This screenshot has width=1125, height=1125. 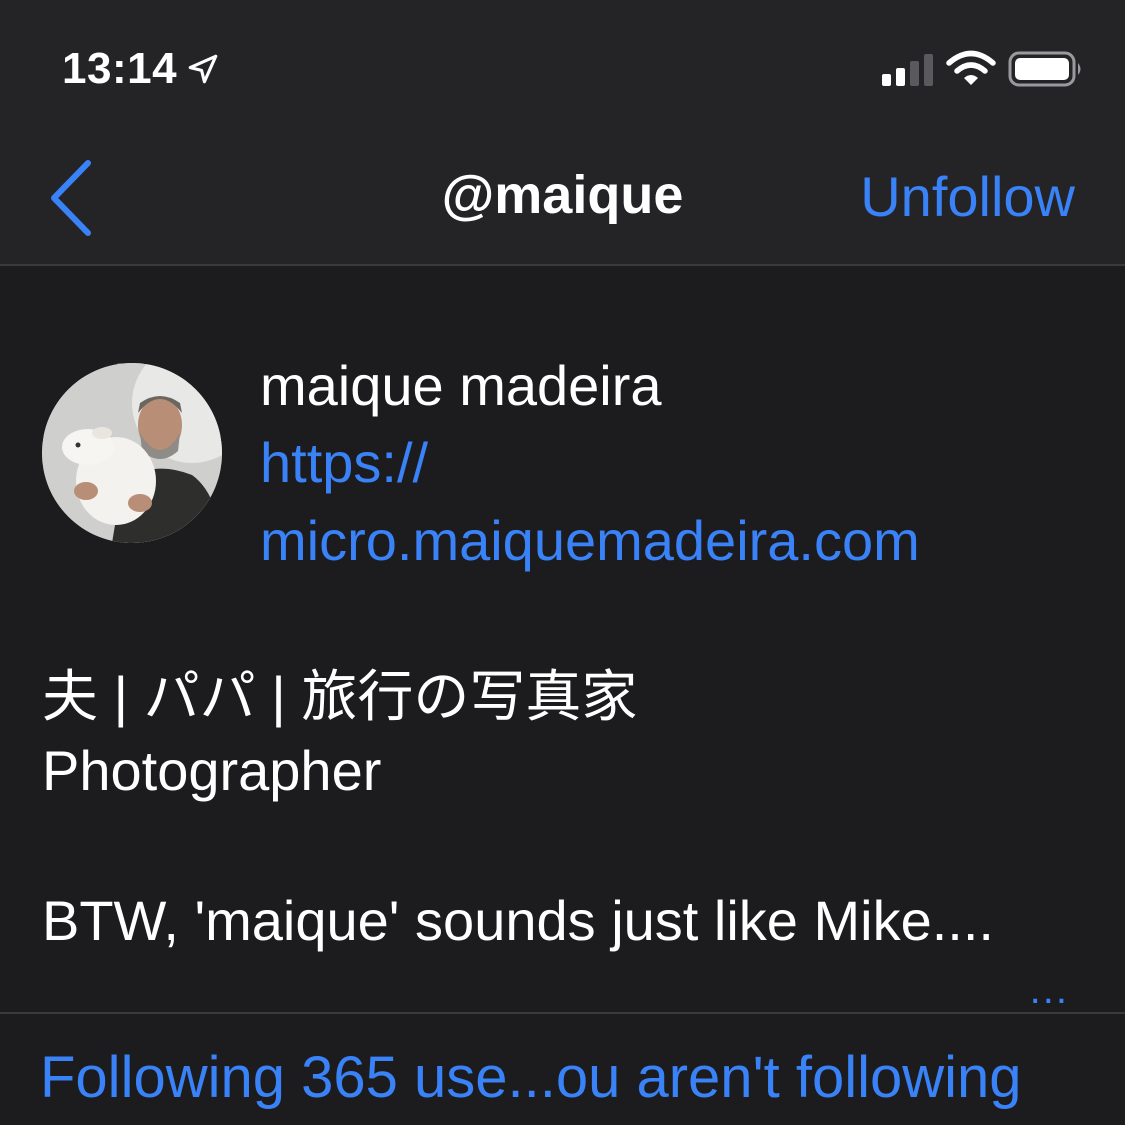 I want to click on status-bar: 13:14, so click(x=562, y=65).